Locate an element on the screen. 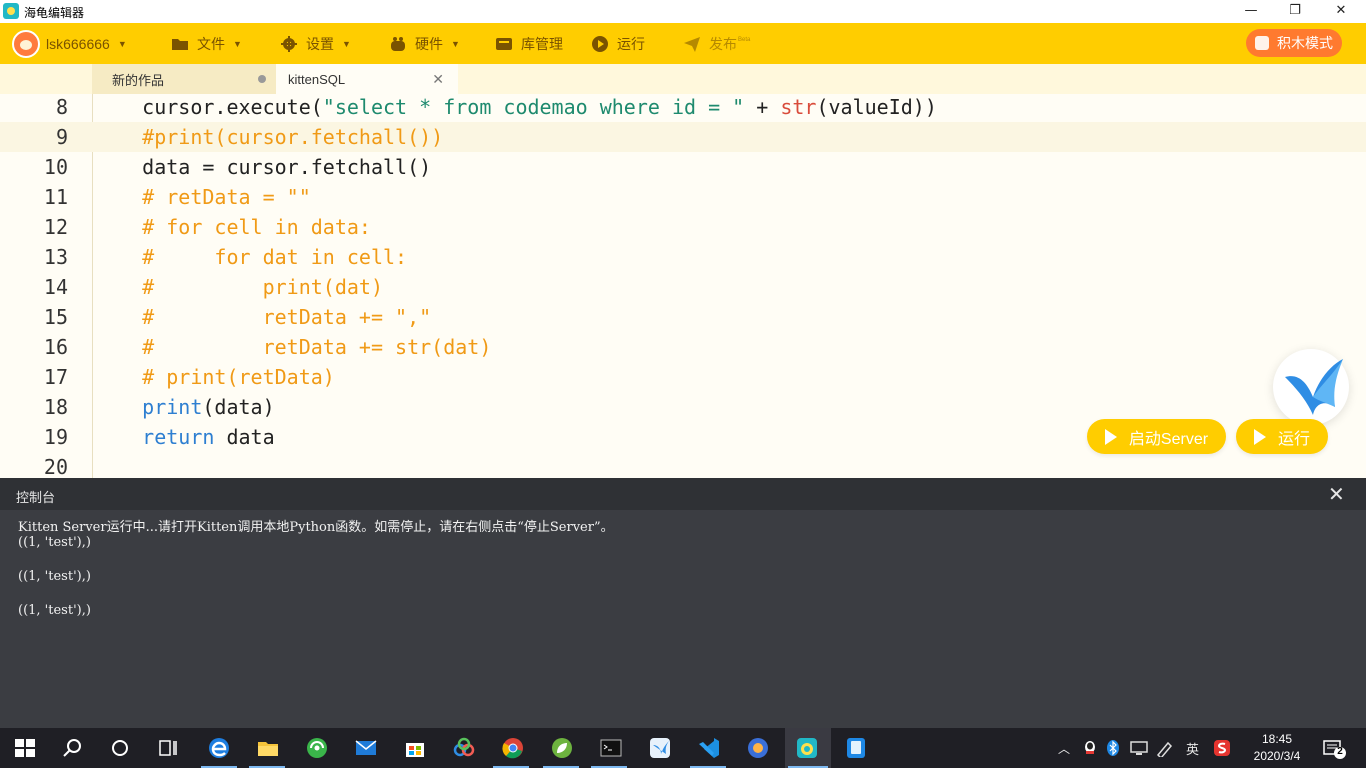 The image size is (1366, 768). chrome-icon is located at coordinates (513, 748).